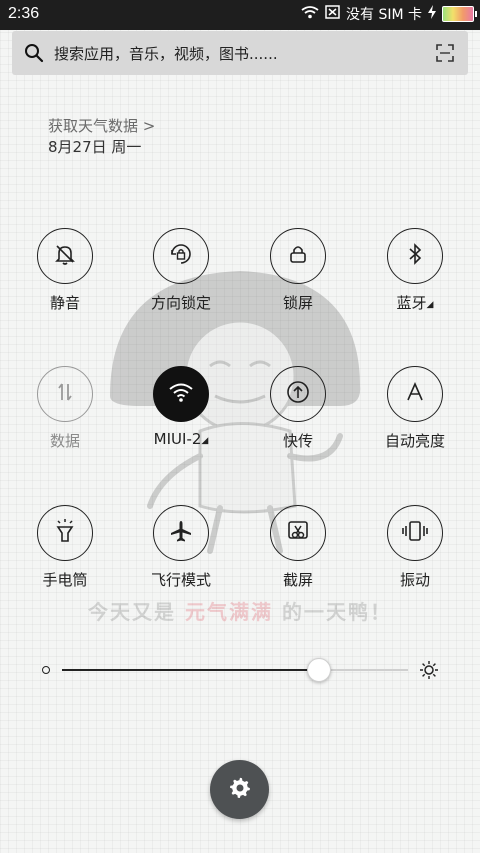  Describe the element at coordinates (64, 441) in the screenshot. I see `toggle-label: 数据` at that location.